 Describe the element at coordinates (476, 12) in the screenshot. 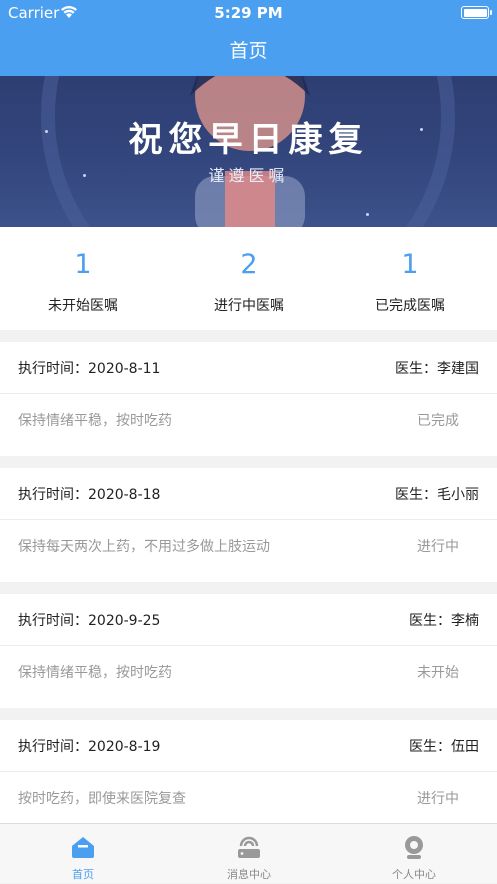

I see `battery-icon` at that location.